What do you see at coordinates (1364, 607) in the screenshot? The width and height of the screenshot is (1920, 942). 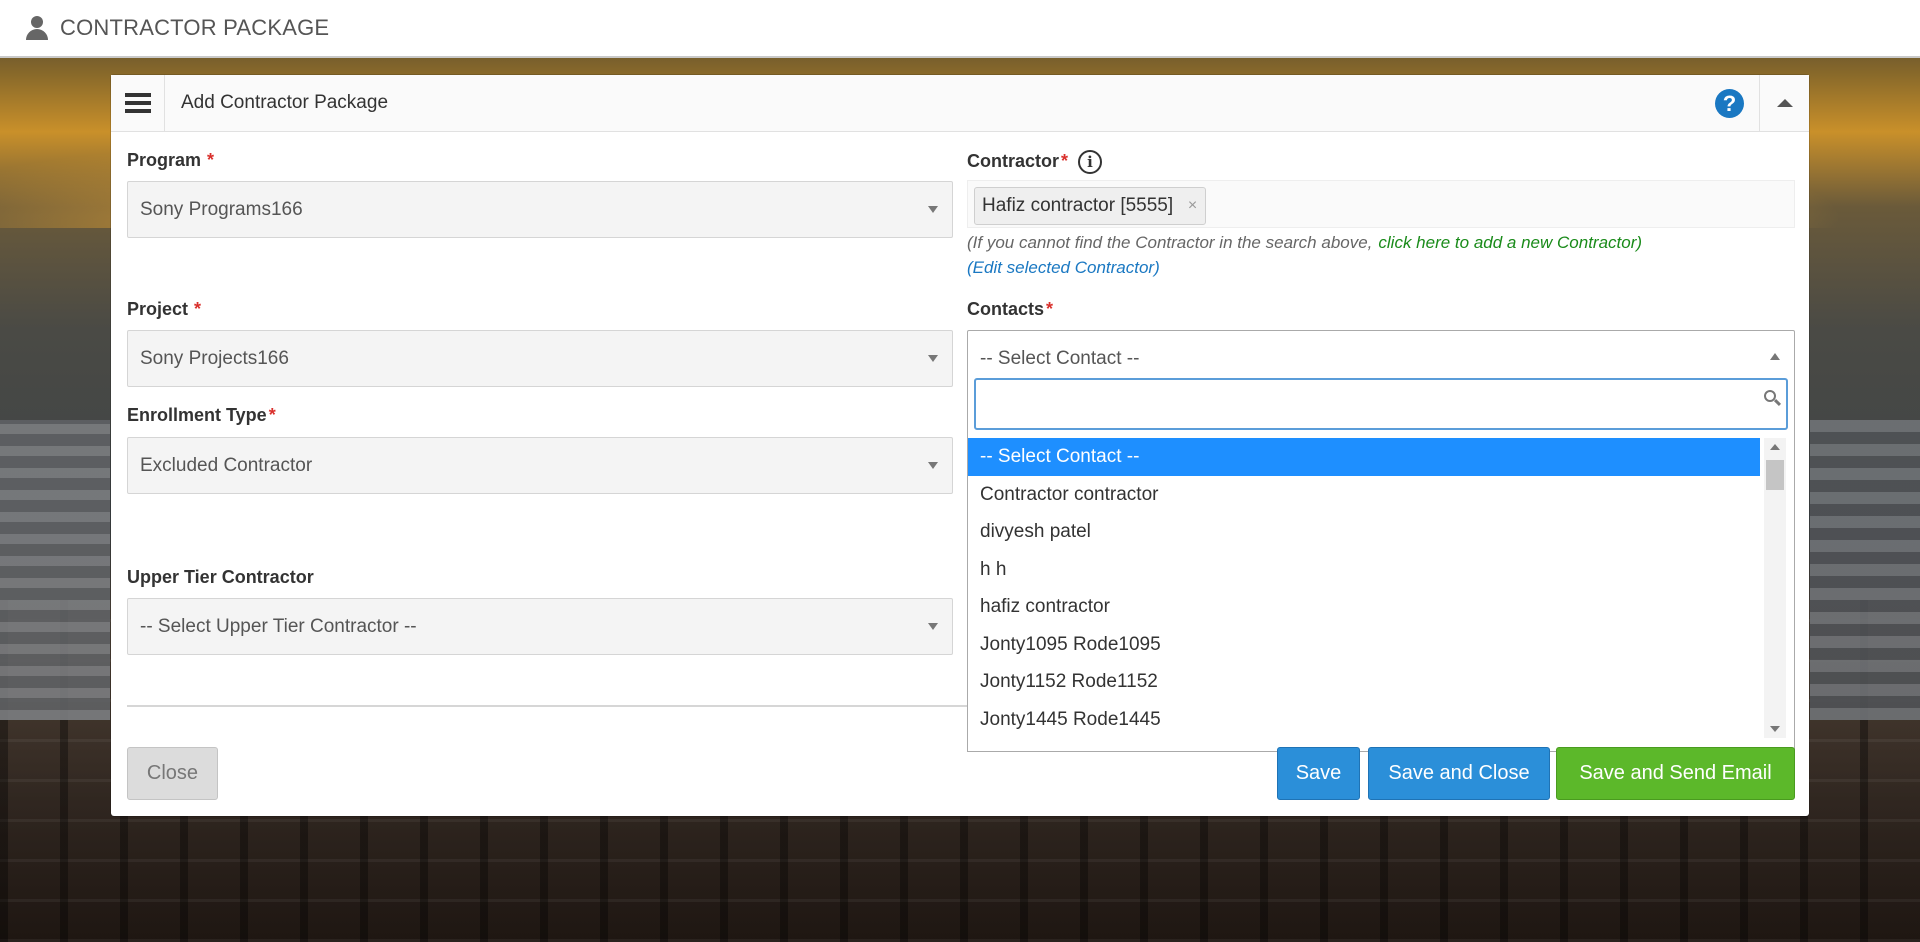 I see `contact-option: hafiz contractor` at bounding box center [1364, 607].